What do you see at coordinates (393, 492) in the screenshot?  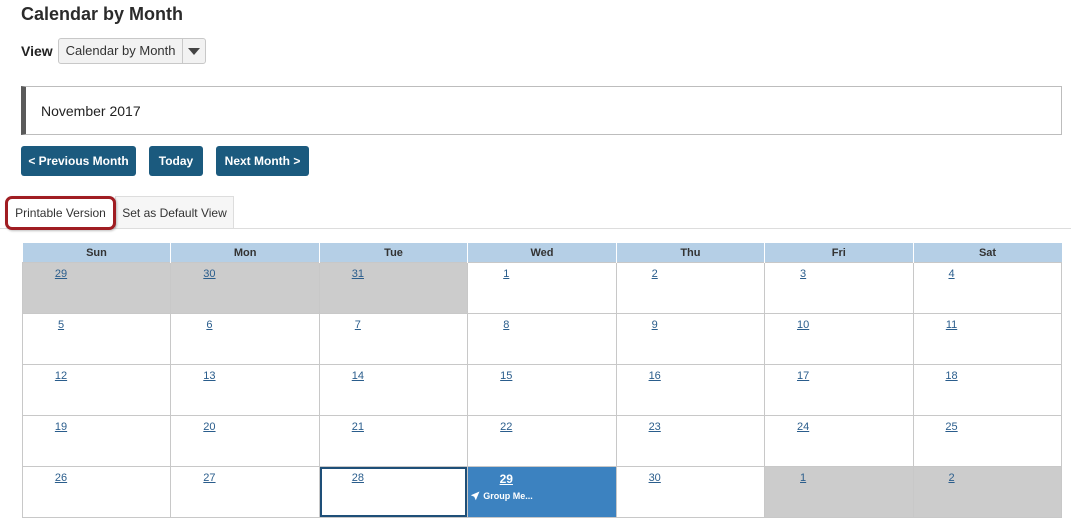 I see `calendar-day-cell: 28` at bounding box center [393, 492].